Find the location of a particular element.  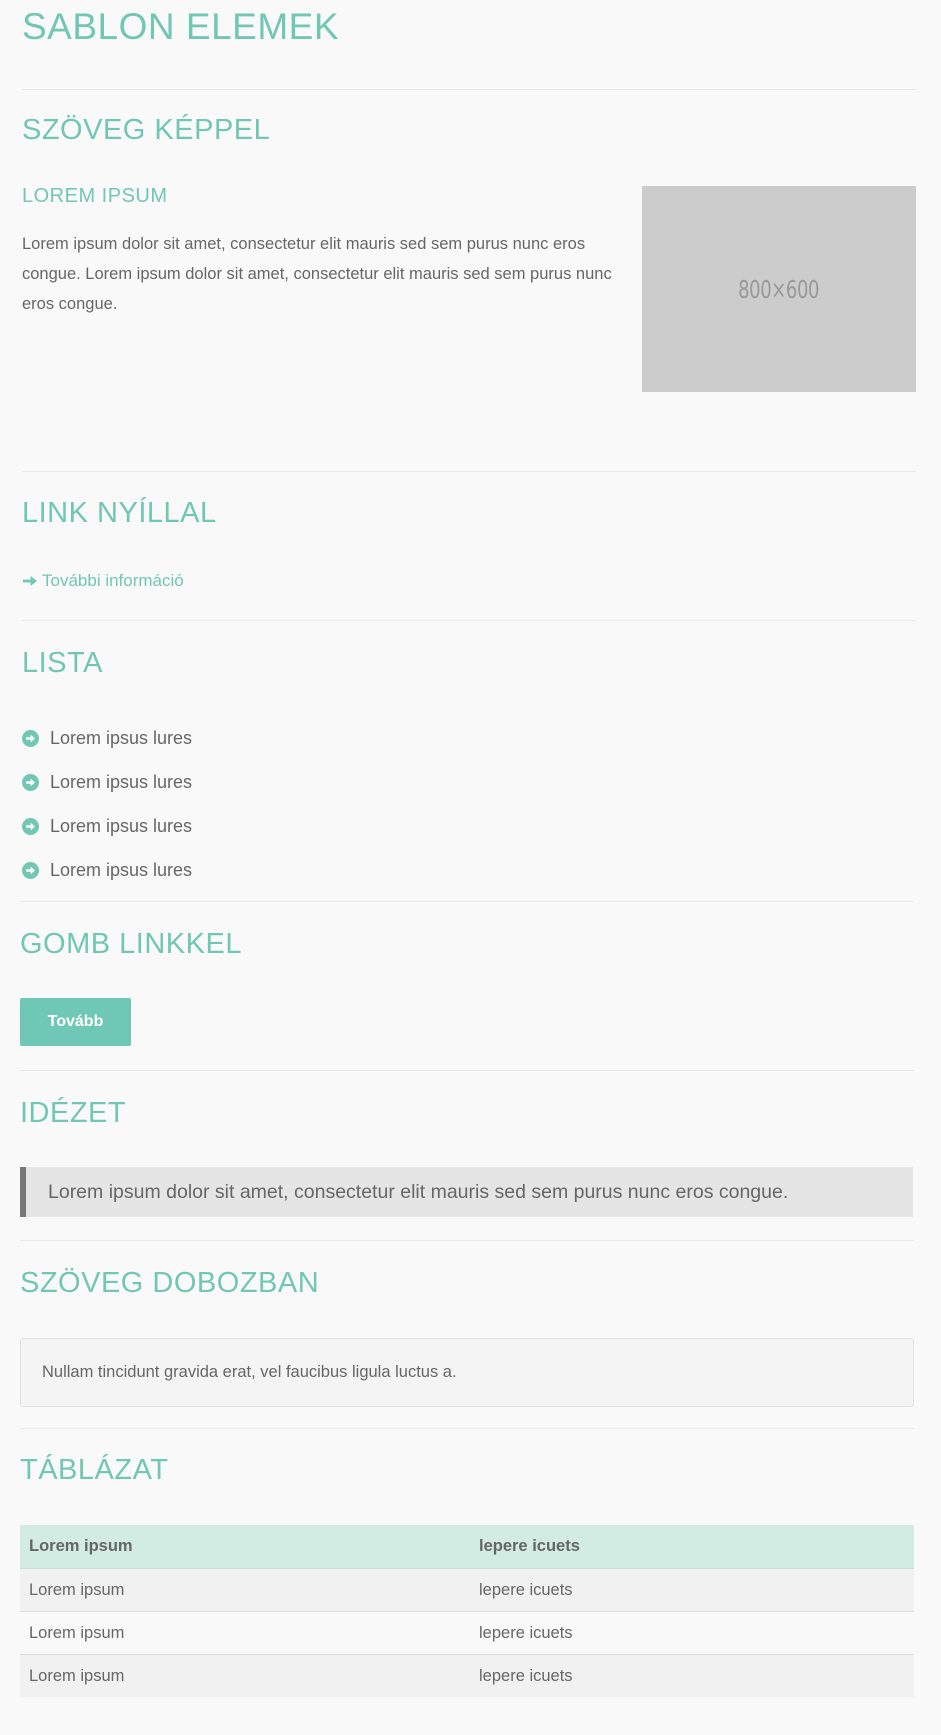

section-heading-link-with-arrow: LINK NYÍLLAL is located at coordinates (119, 513).